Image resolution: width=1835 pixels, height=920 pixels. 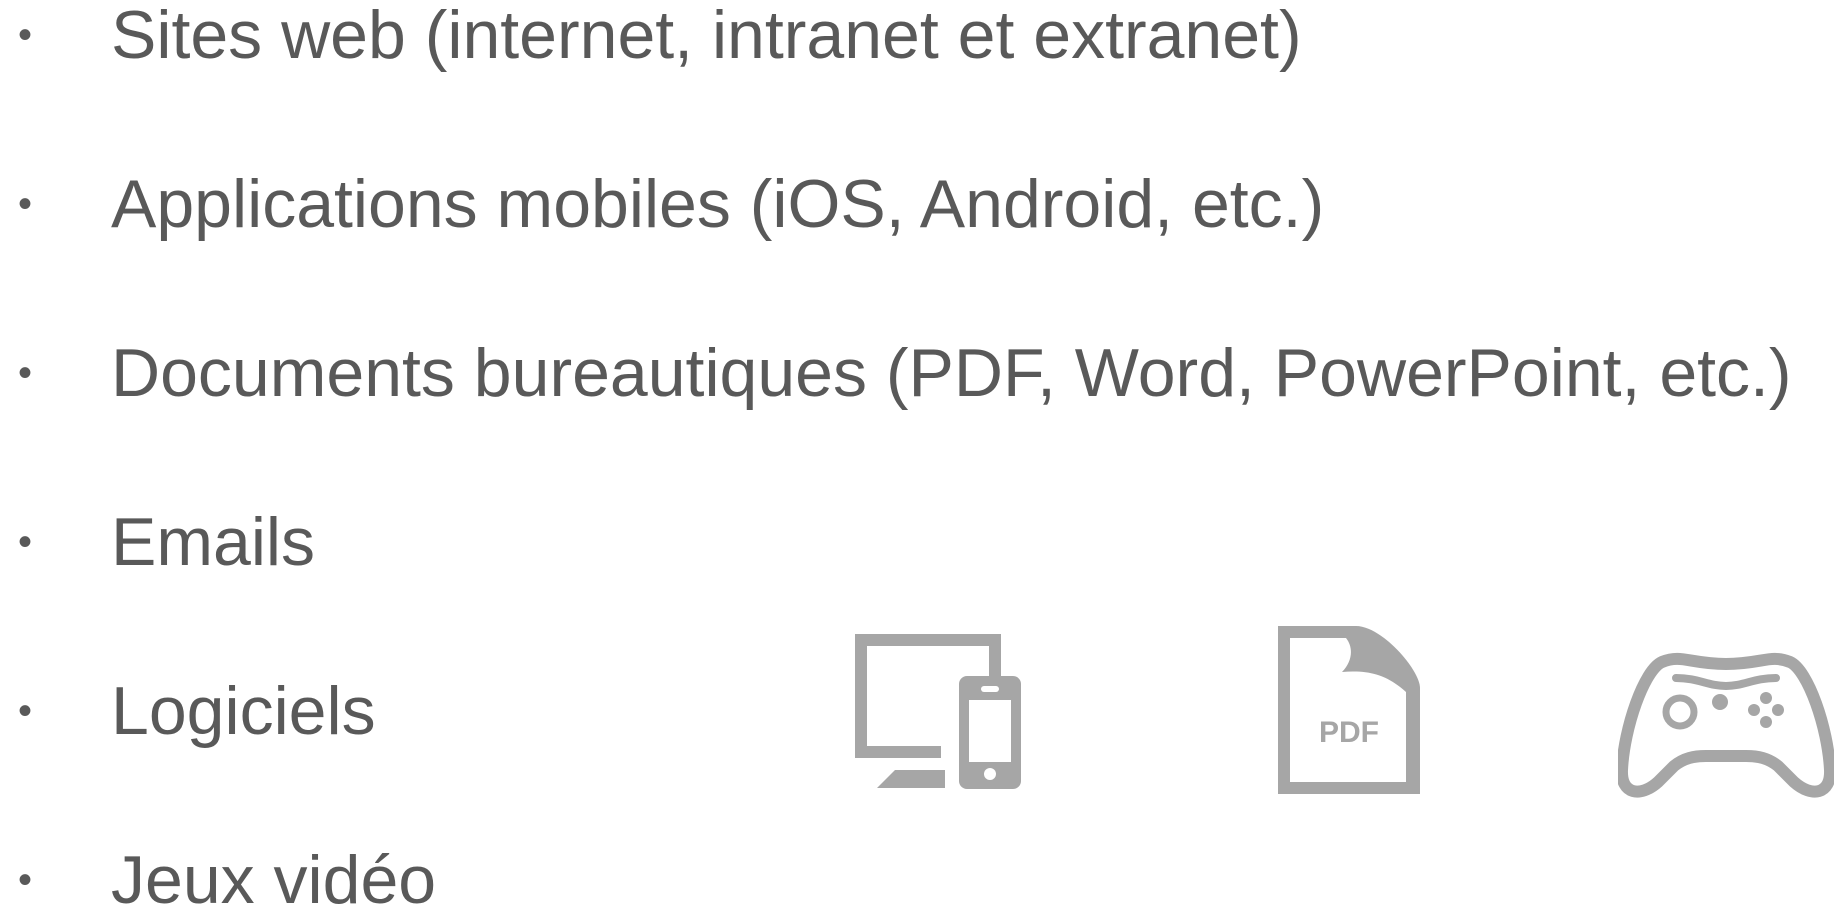 What do you see at coordinates (243, 711) in the screenshot?
I see `list-item-label: Logiciels` at bounding box center [243, 711].